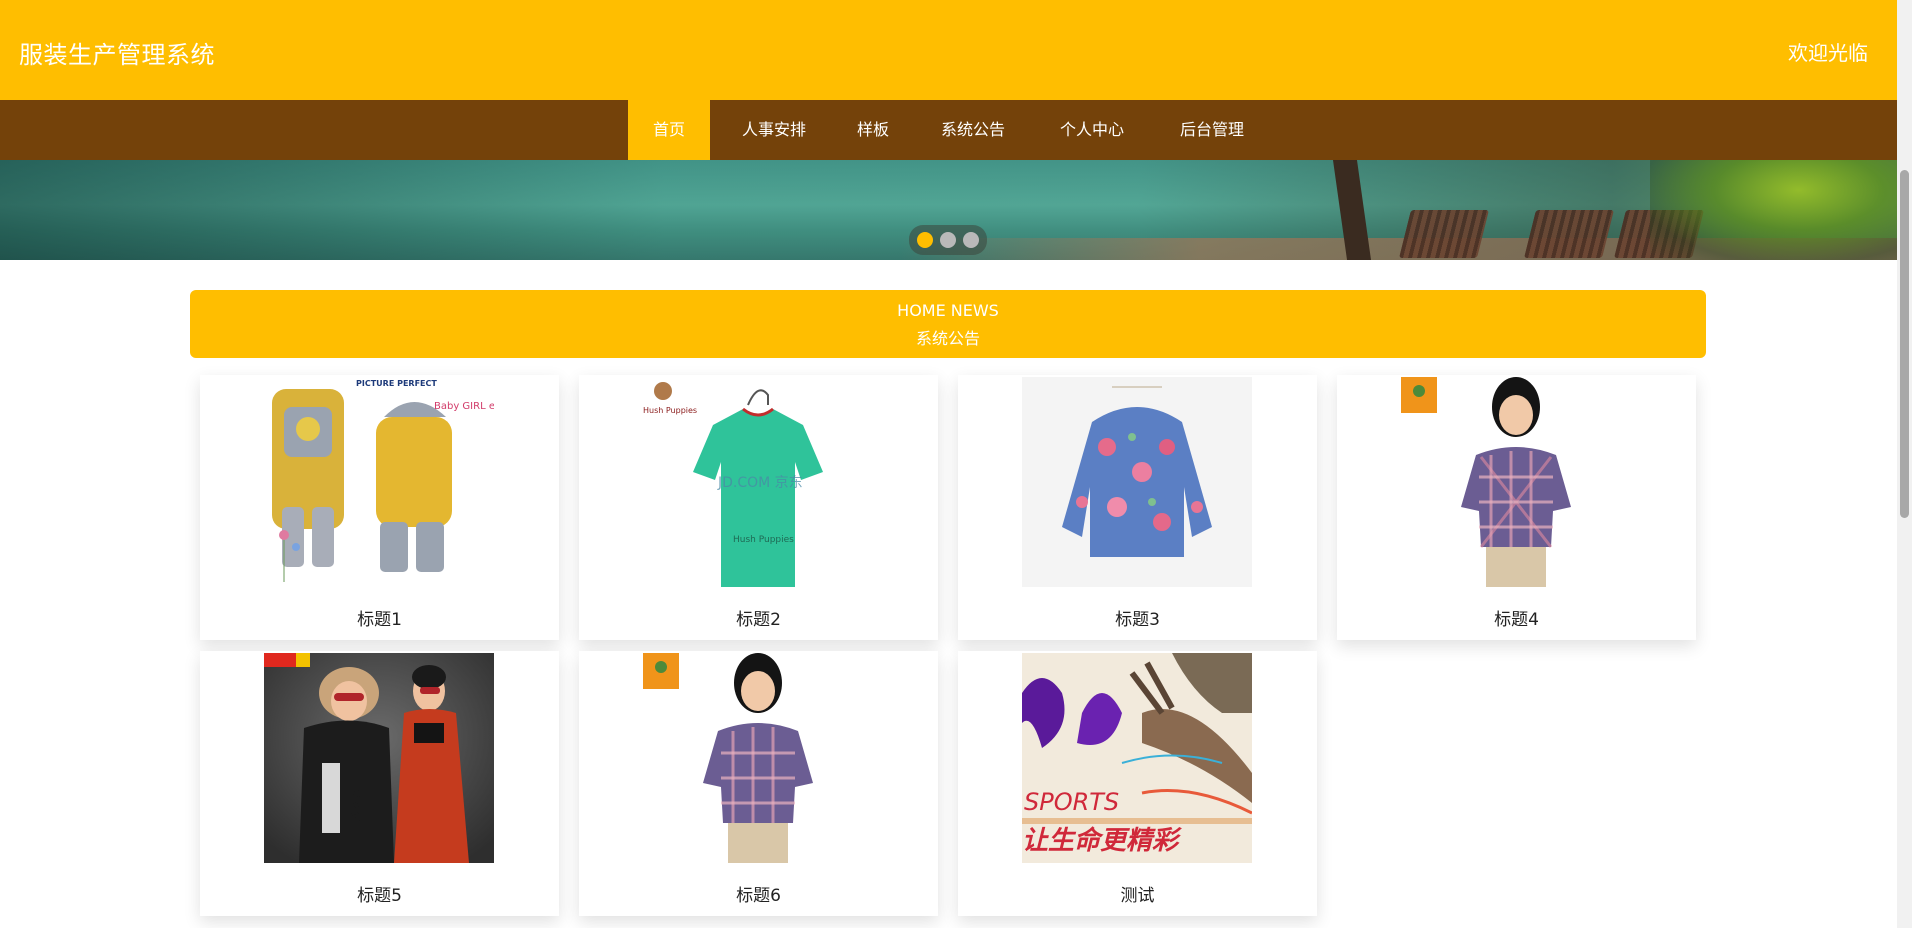 The width and height of the screenshot is (1912, 928). I want to click on svg-text: JD.COM 京东, so click(760, 483).